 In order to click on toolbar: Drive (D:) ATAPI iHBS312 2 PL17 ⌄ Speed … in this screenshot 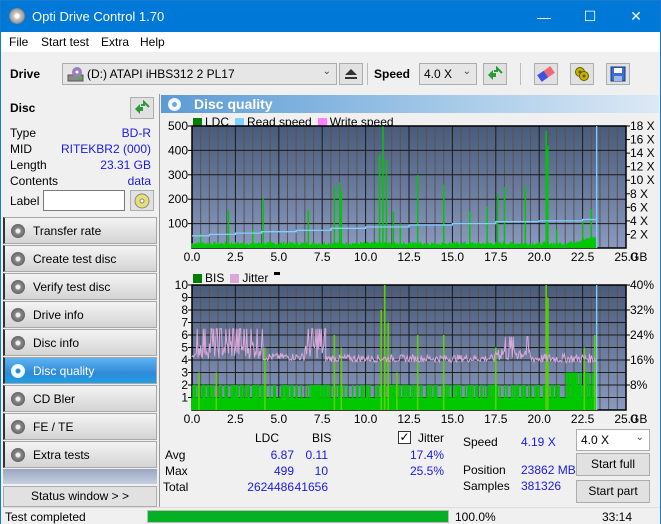, I will do `click(330, 73)`.